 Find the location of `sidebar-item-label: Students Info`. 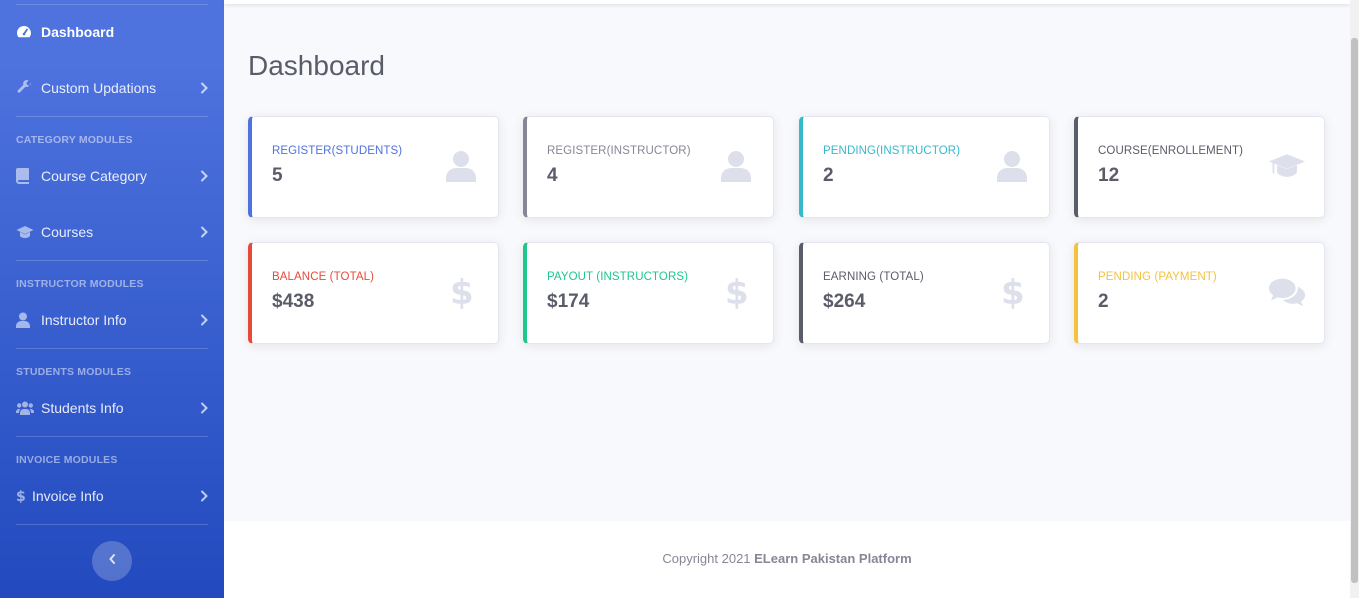

sidebar-item-label: Students Info is located at coordinates (82, 408).